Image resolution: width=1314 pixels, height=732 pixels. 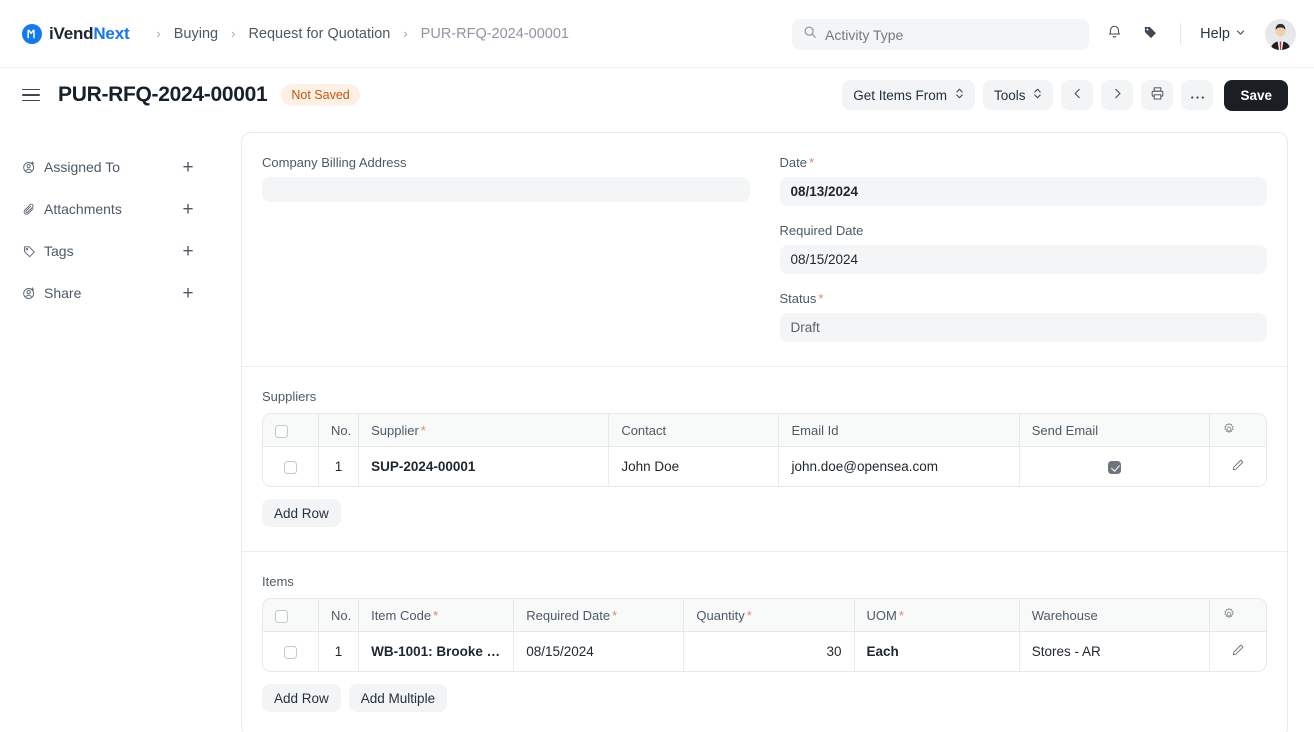 What do you see at coordinates (319, 34) in the screenshot?
I see `breadcrumb-item-request-for-quotation: Request for Quotation` at bounding box center [319, 34].